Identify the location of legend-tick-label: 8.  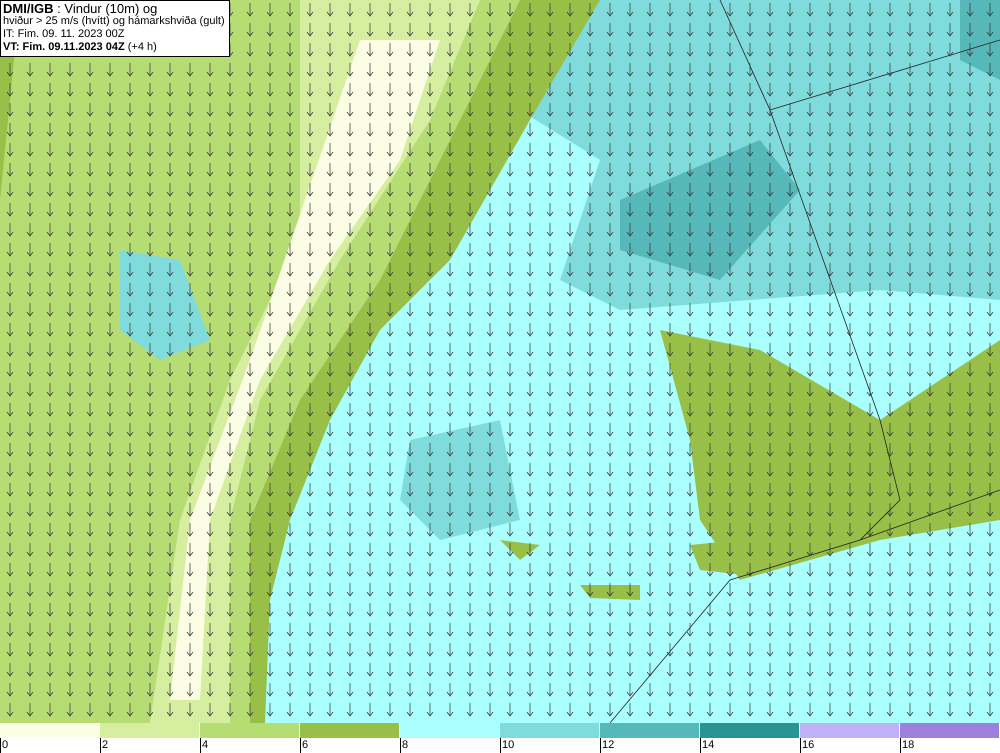
(450, 745).